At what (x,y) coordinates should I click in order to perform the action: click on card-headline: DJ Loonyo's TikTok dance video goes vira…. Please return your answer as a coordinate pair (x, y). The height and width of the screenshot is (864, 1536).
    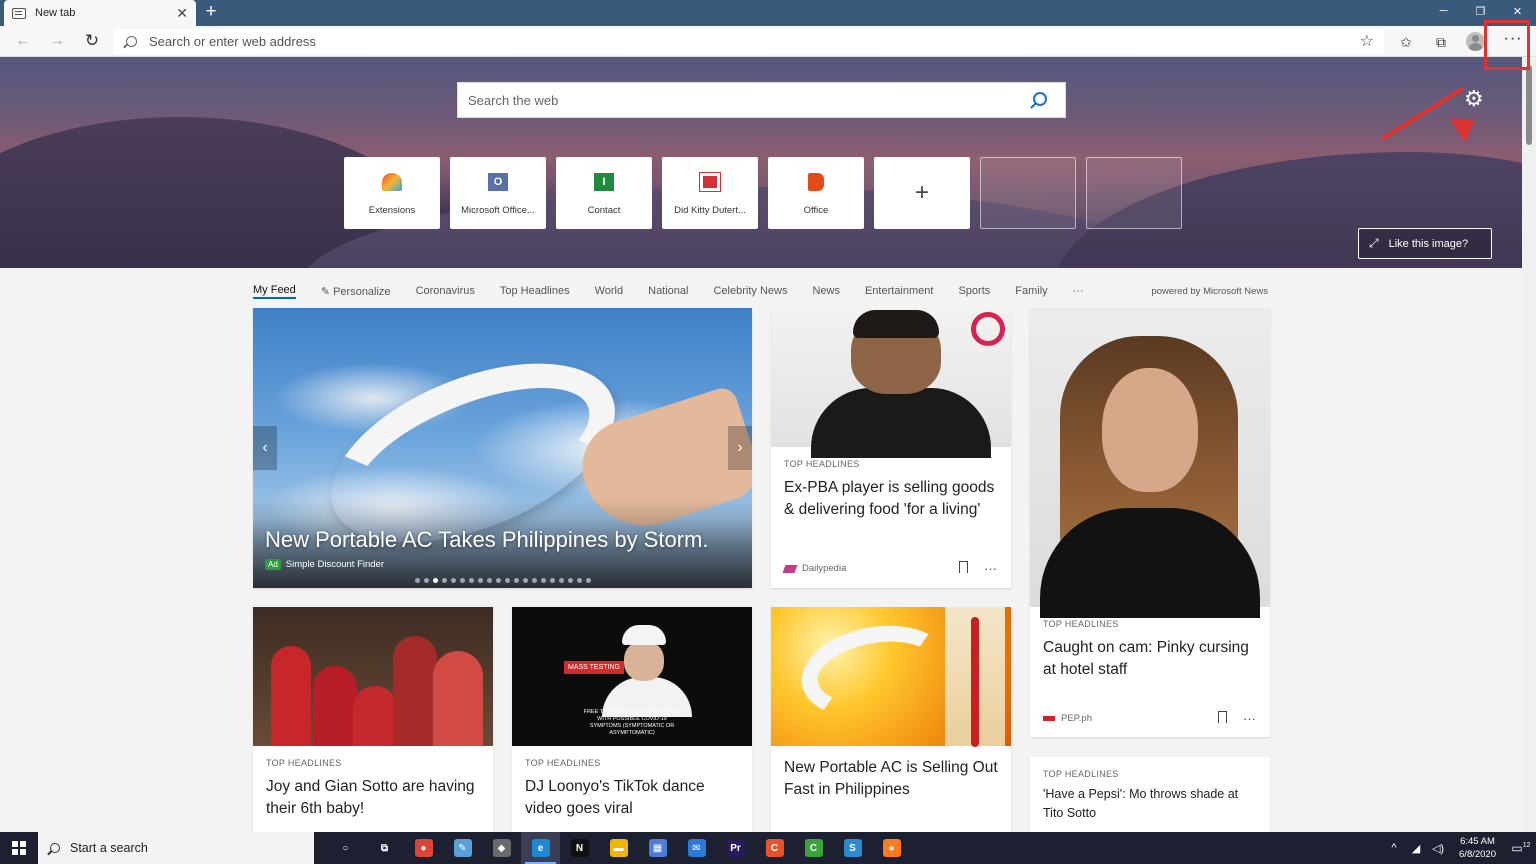
    Looking at the image, I should click on (632, 798).